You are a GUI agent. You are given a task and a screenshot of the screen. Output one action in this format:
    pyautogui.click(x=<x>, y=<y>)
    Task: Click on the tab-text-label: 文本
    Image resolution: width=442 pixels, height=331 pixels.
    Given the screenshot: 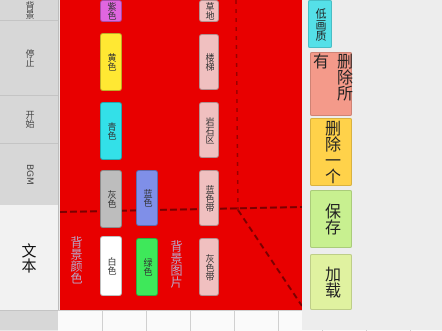 What is the action you would take?
    pyautogui.click(x=28, y=257)
    